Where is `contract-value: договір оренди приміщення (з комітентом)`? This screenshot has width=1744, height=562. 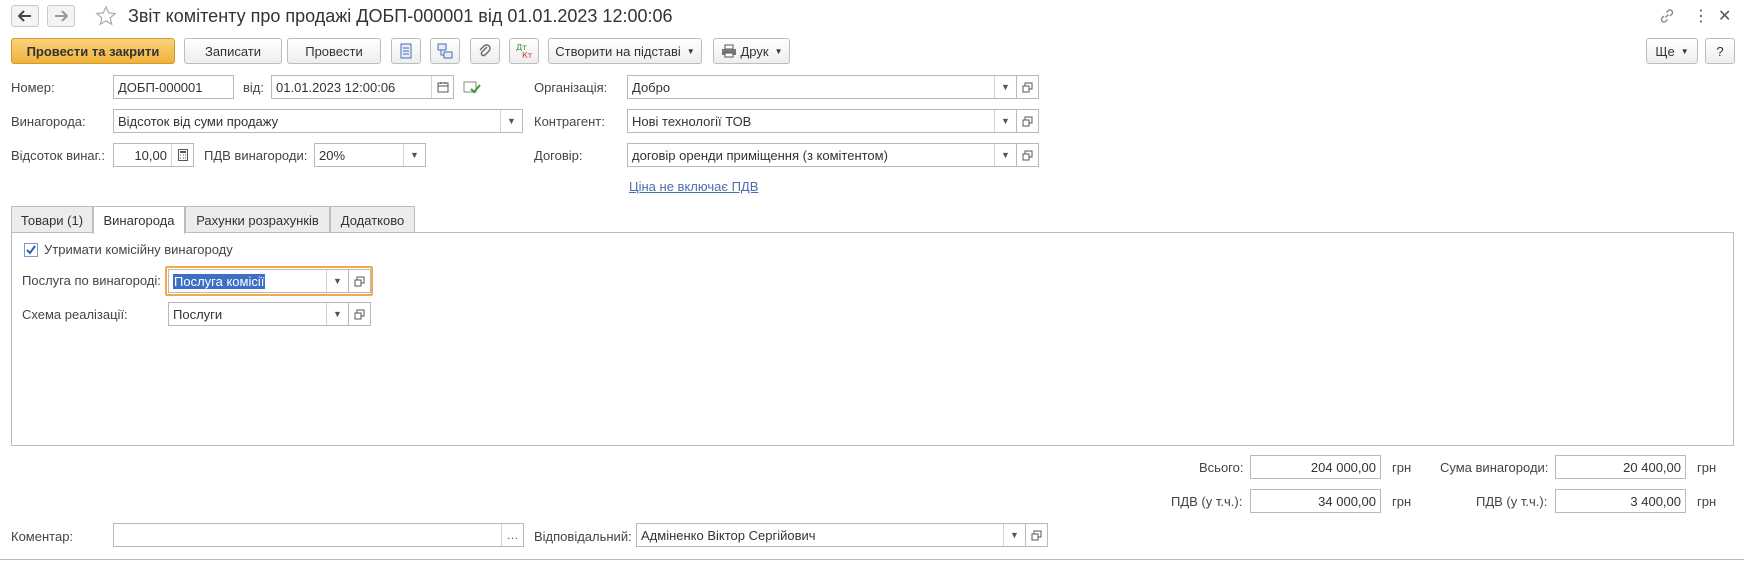 contract-value: договір оренди приміщення (з комітентом) is located at coordinates (760, 155).